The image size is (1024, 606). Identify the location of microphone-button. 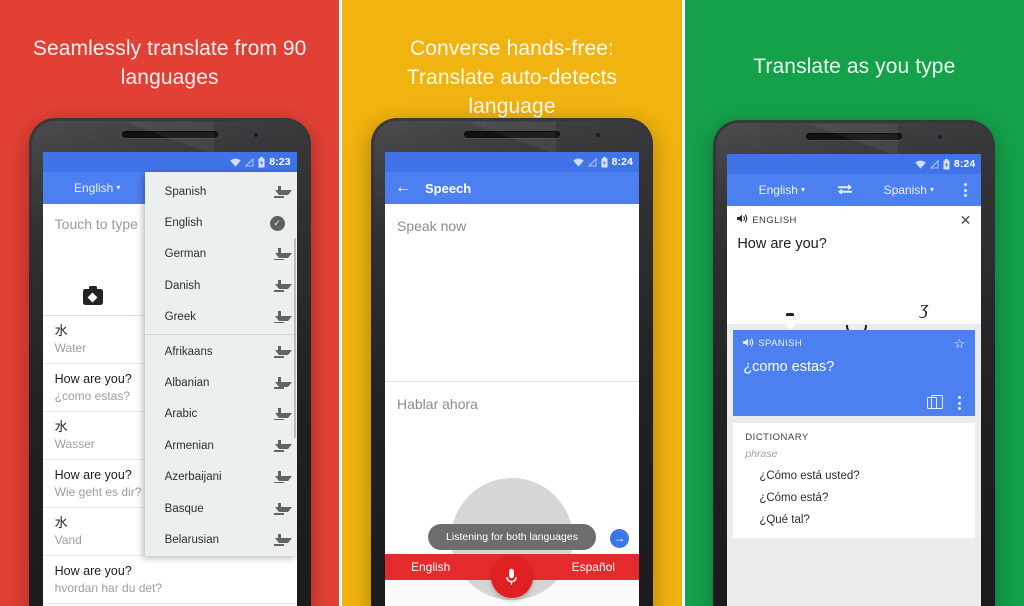
(511, 577).